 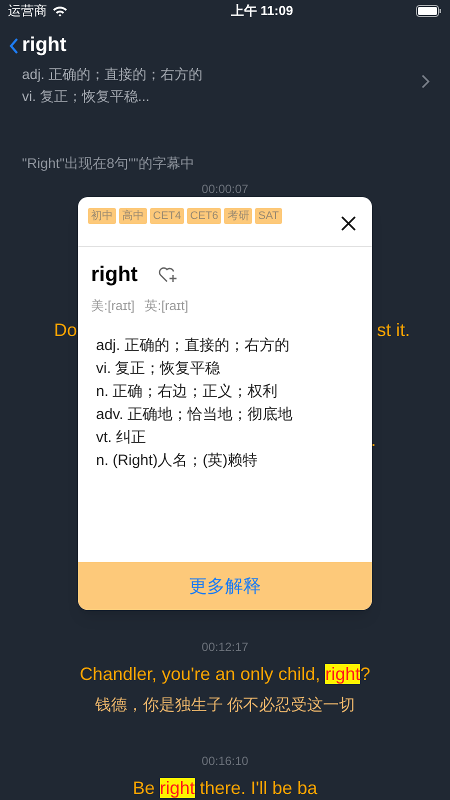 I want to click on timestamp-text: 00:00:07, so click(x=225, y=189).